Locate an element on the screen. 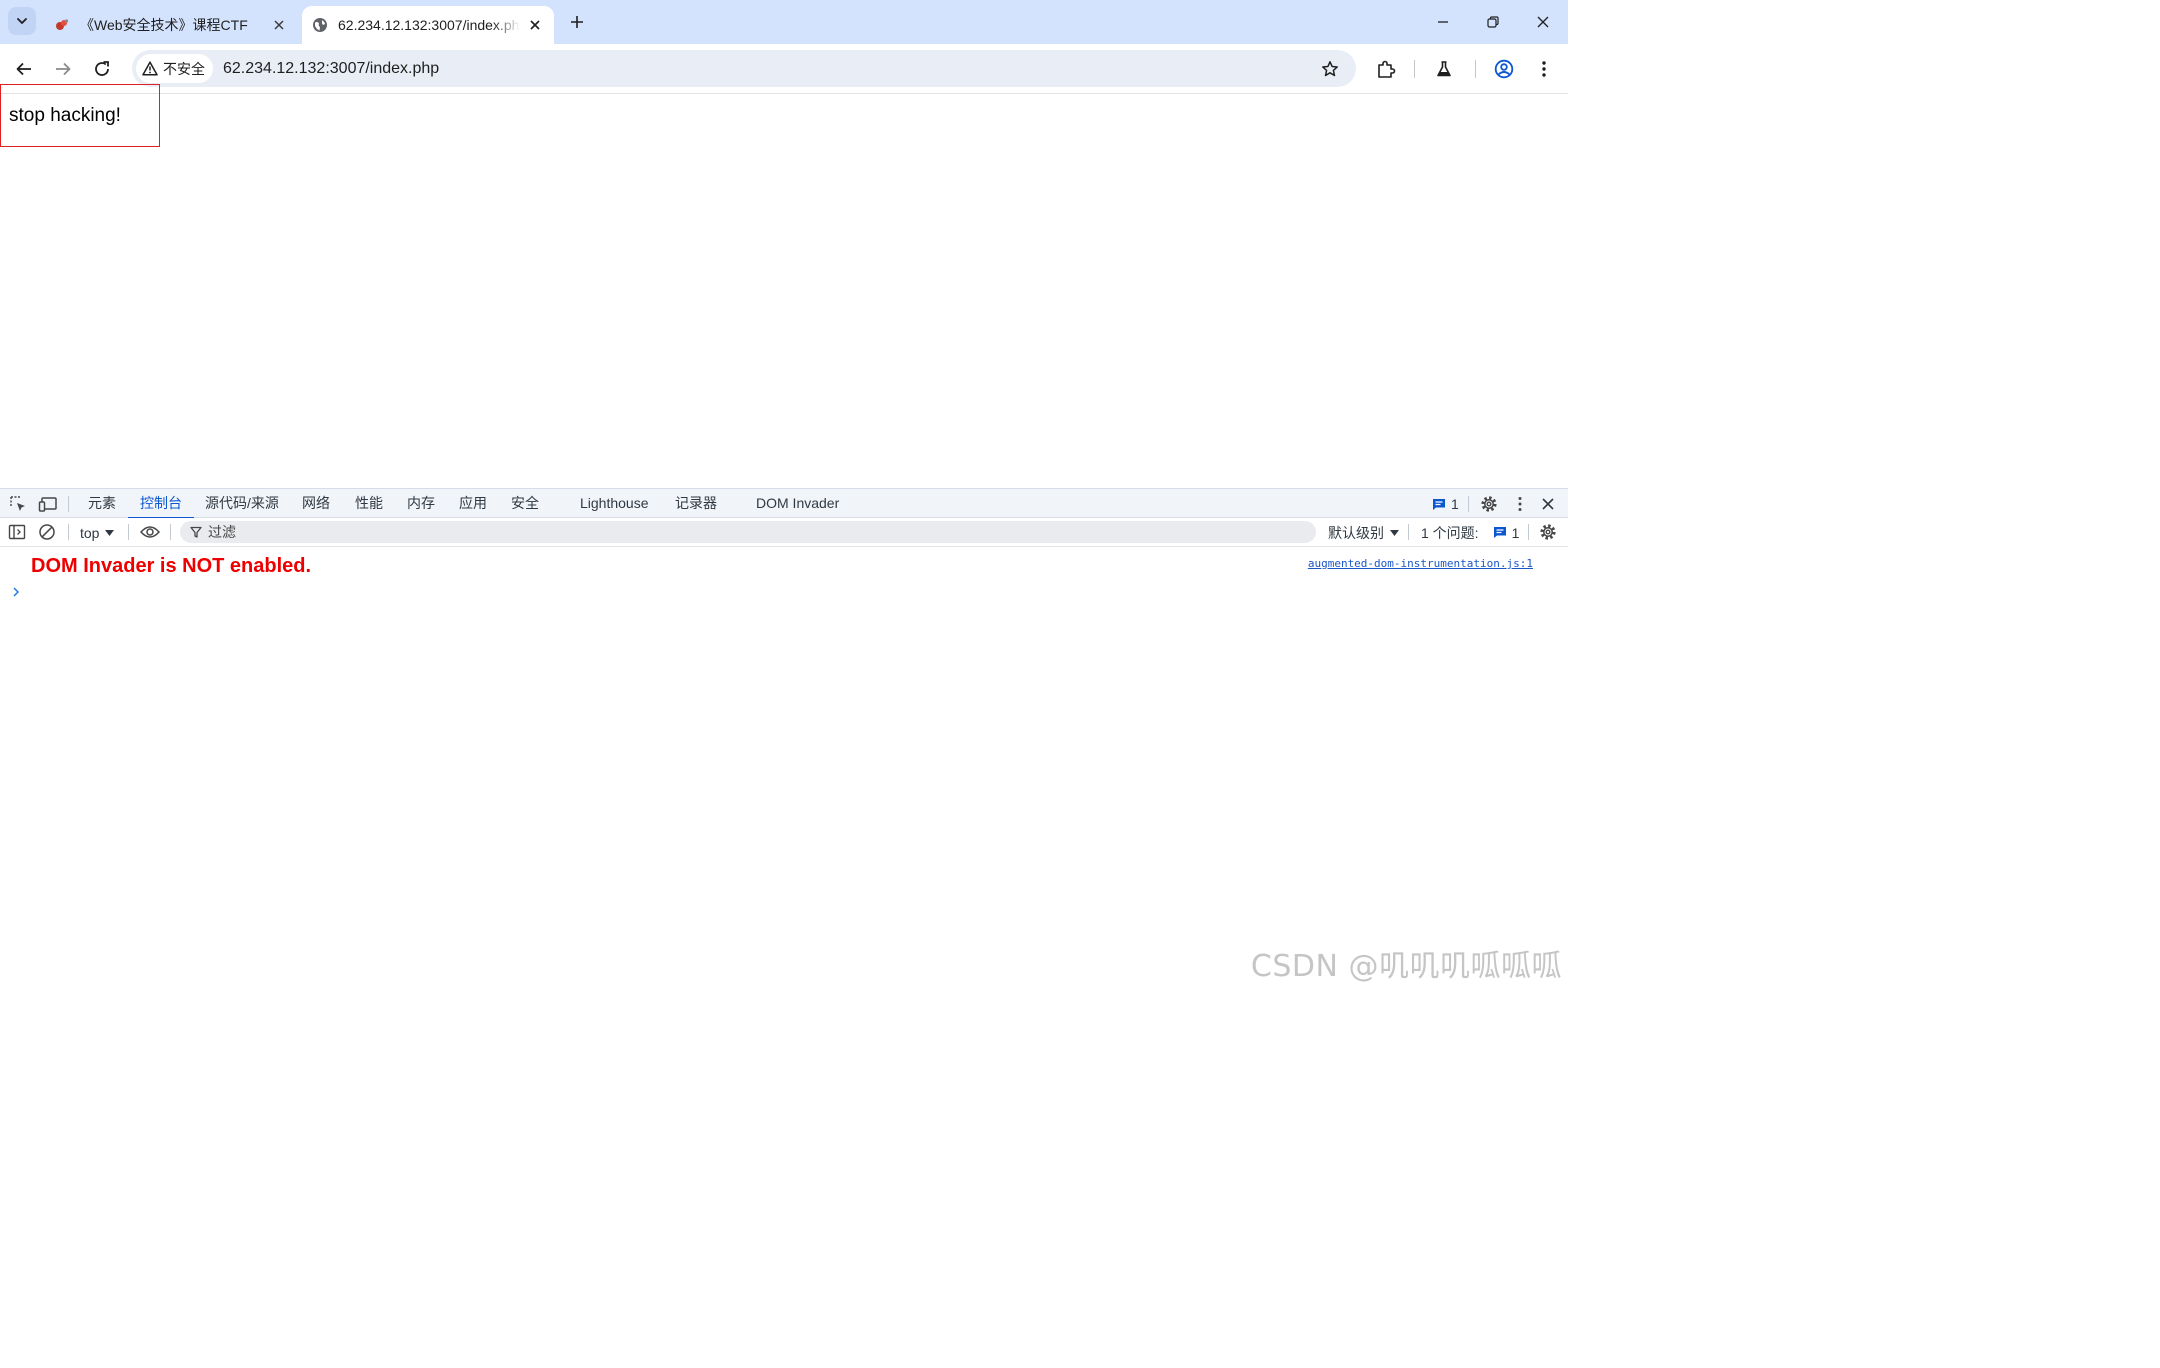 This screenshot has width=2160, height=1368. browser-toolbar: 不安全 62.234.12.132:3007/index.php is located at coordinates (784, 69).